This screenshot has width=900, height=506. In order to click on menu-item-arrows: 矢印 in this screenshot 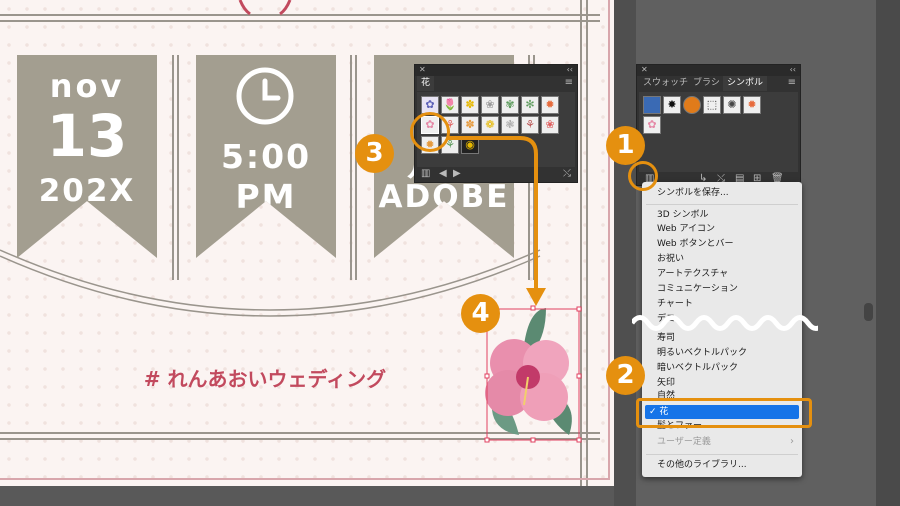, I will do `click(666, 383)`.